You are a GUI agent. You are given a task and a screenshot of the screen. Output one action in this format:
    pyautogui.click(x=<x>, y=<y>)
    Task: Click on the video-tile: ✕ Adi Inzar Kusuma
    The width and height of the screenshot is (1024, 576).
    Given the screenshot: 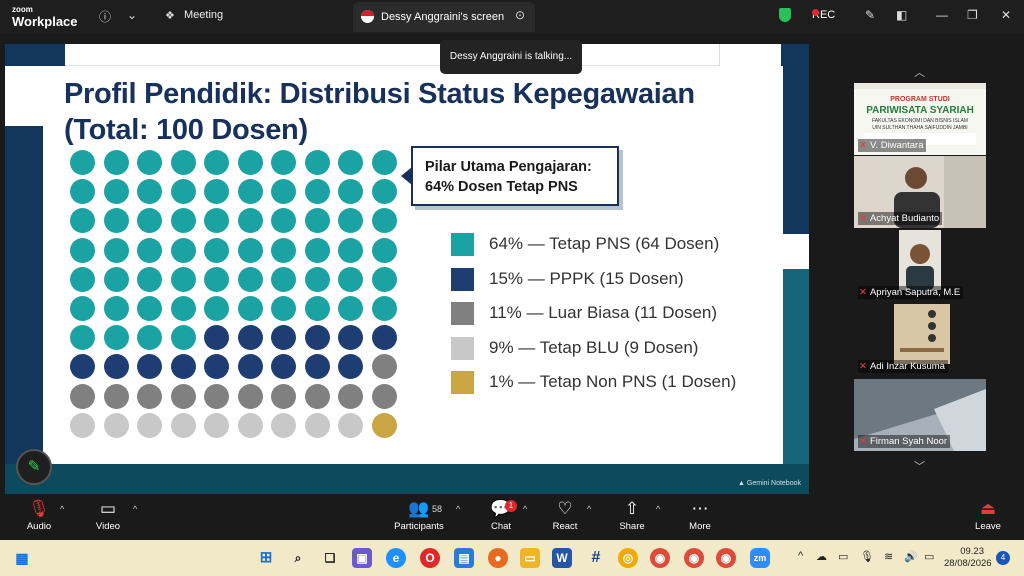 What is the action you would take?
    pyautogui.click(x=920, y=340)
    